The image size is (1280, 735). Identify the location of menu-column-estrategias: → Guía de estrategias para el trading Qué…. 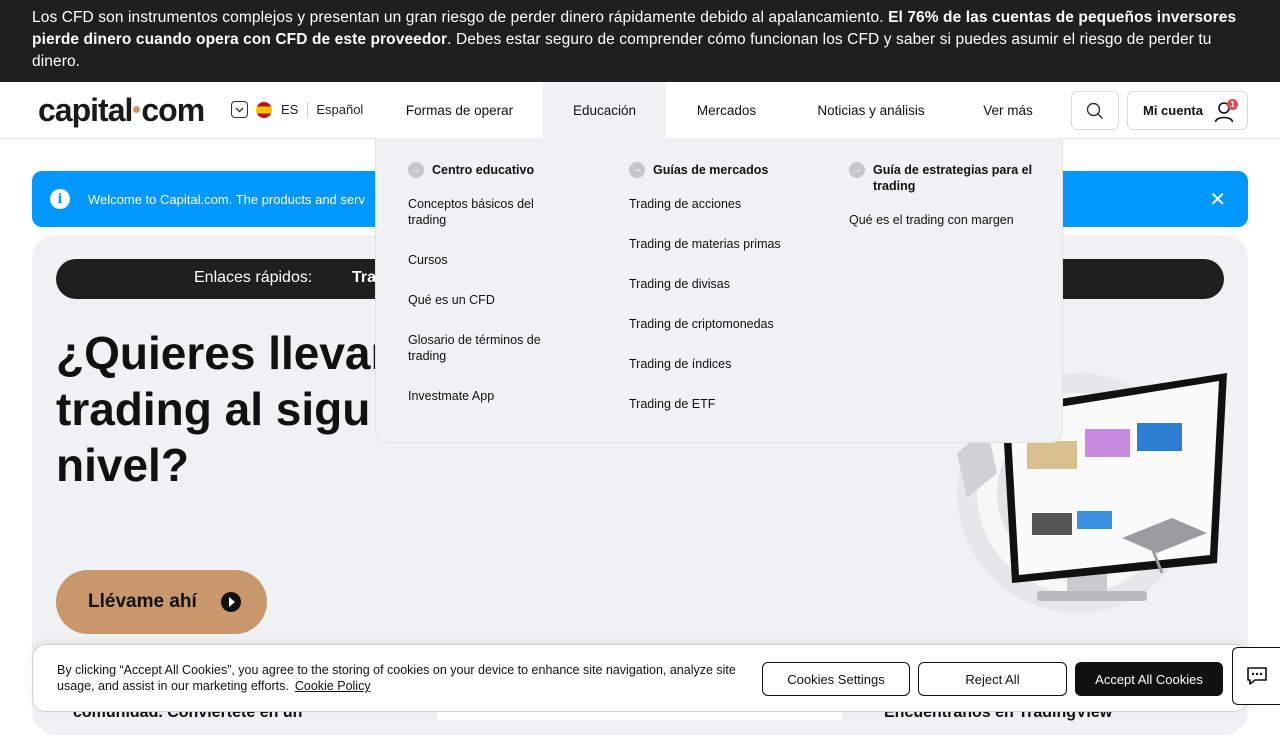
(941, 207).